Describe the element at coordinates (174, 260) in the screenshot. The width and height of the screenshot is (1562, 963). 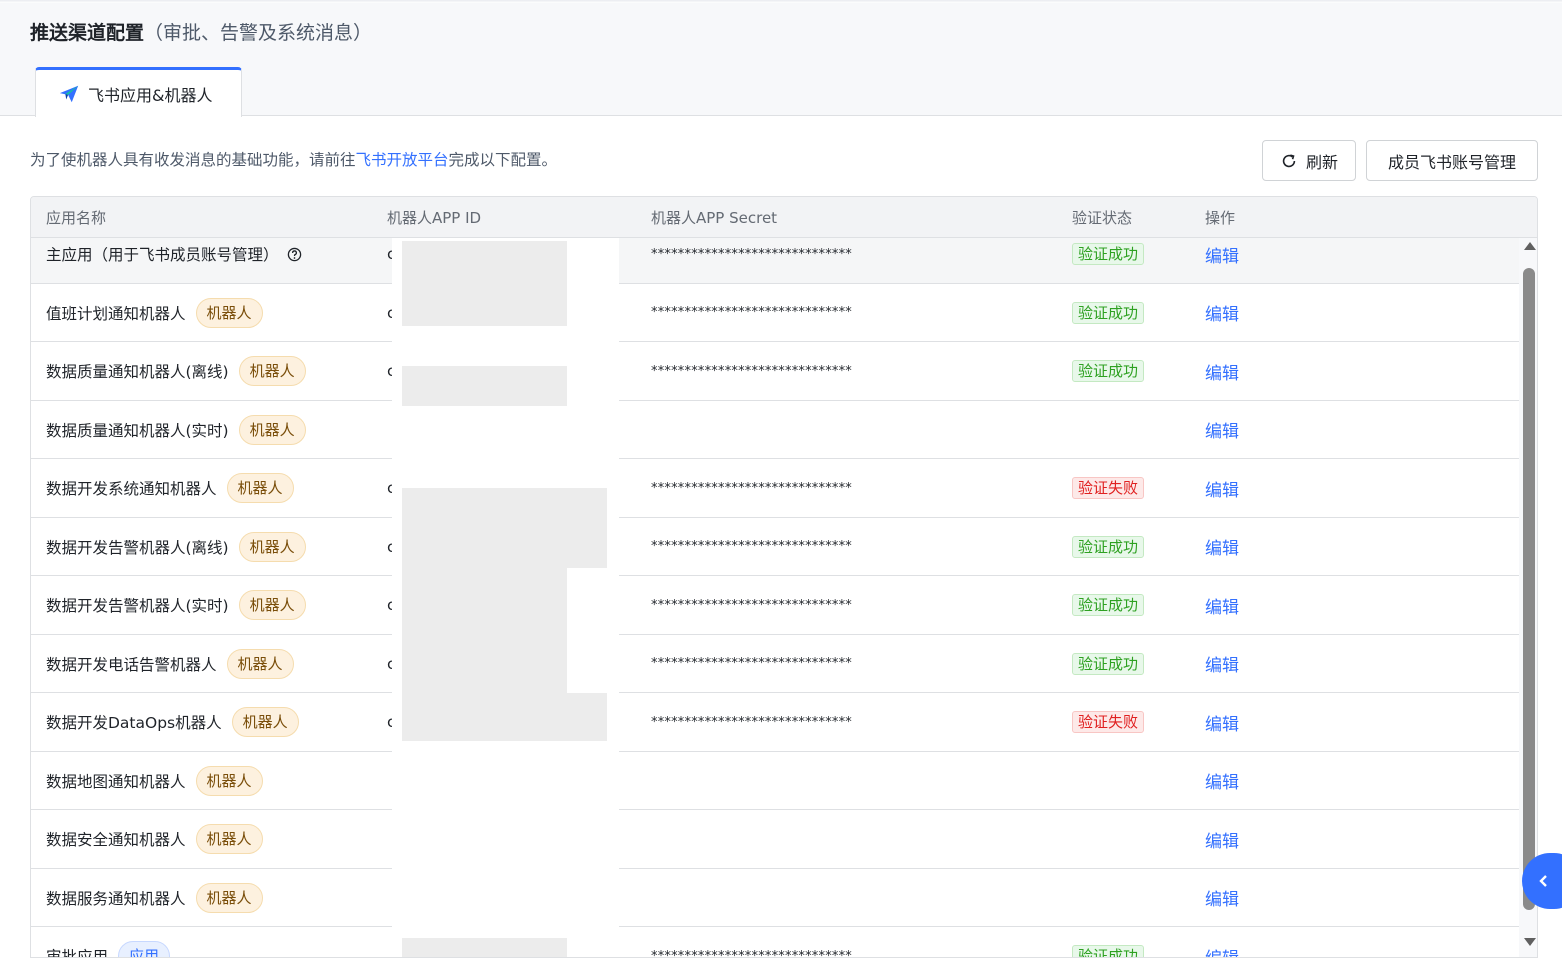
I see `app-name-cell: 主应用（用于飞书成员账号管理）` at that location.